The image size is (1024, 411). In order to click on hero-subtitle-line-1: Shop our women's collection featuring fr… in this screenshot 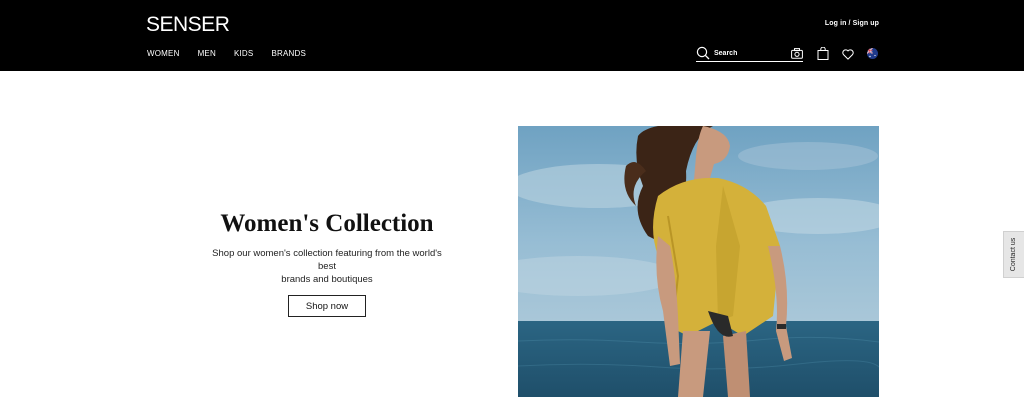, I will do `click(327, 260)`.